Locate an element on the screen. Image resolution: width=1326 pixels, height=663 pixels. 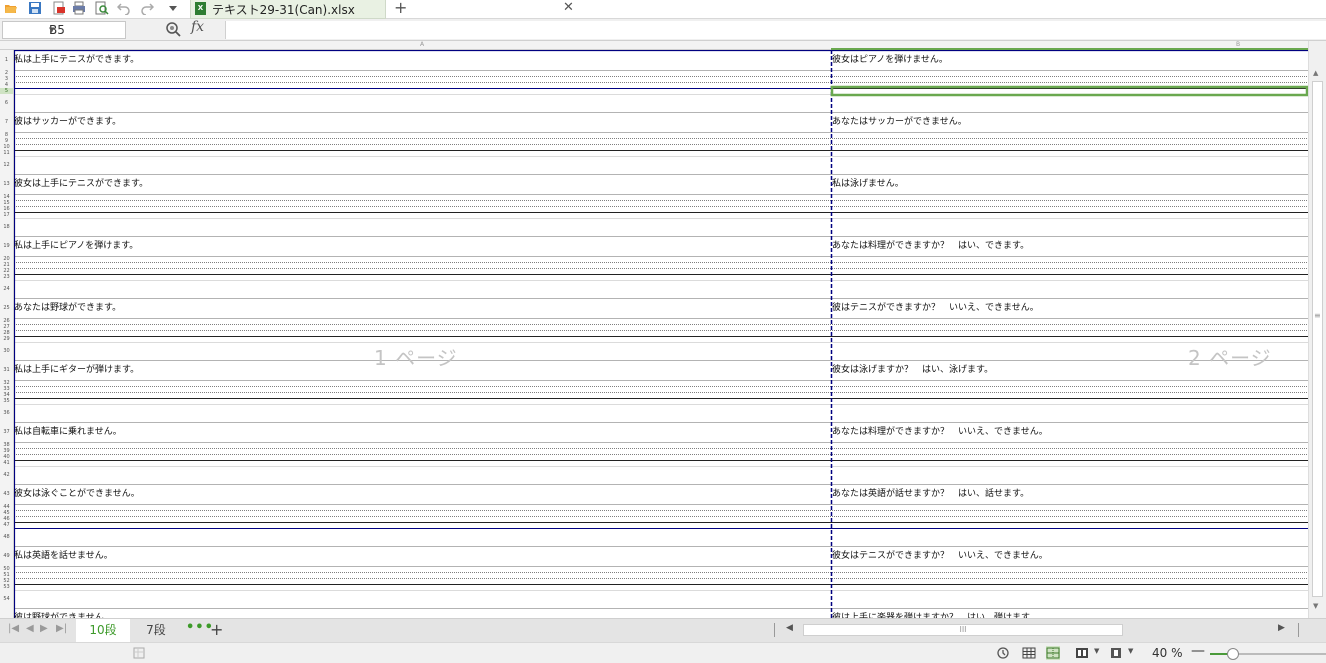
formula-input is located at coordinates (775, 30).